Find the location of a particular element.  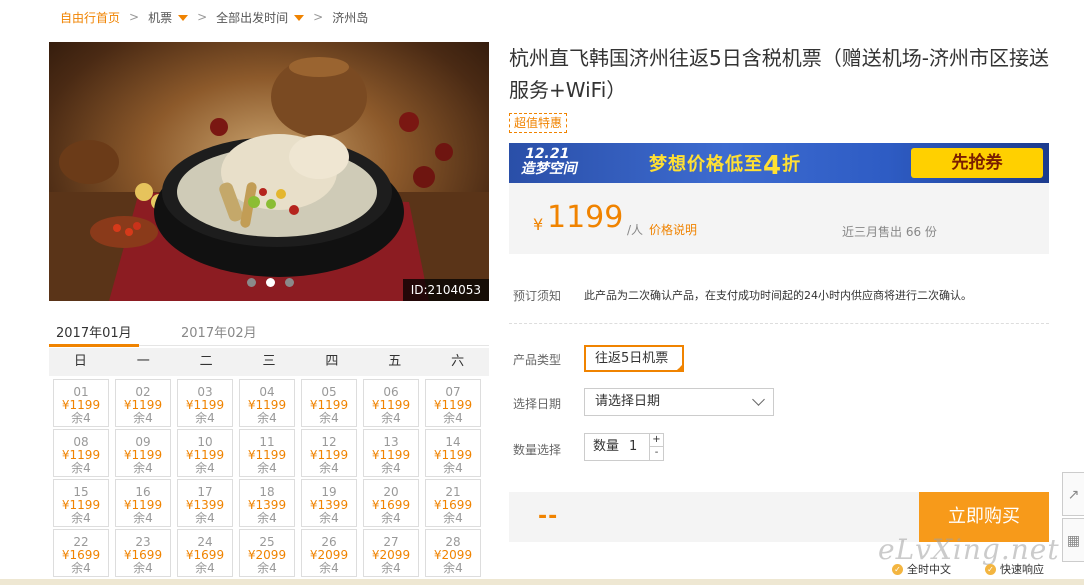

sold-count: 近三月售出 66 份 is located at coordinates (889, 232).